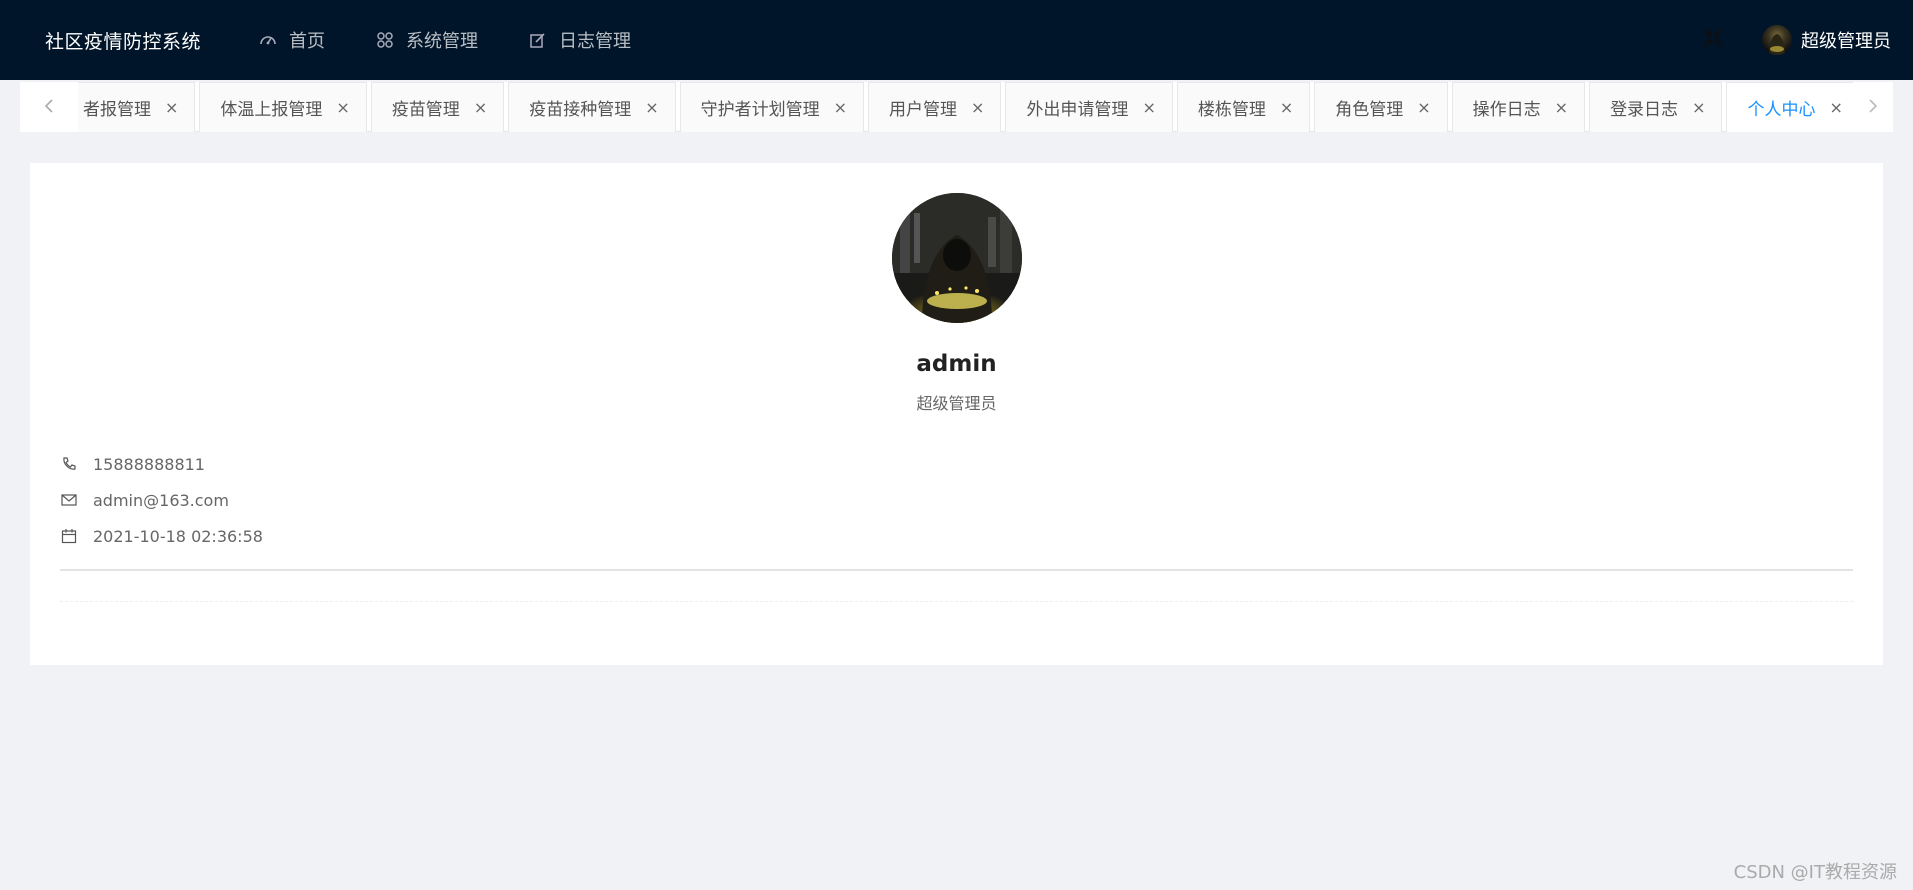 The width and height of the screenshot is (1913, 890). I want to click on nav-label-system: 系统管理, so click(442, 41).